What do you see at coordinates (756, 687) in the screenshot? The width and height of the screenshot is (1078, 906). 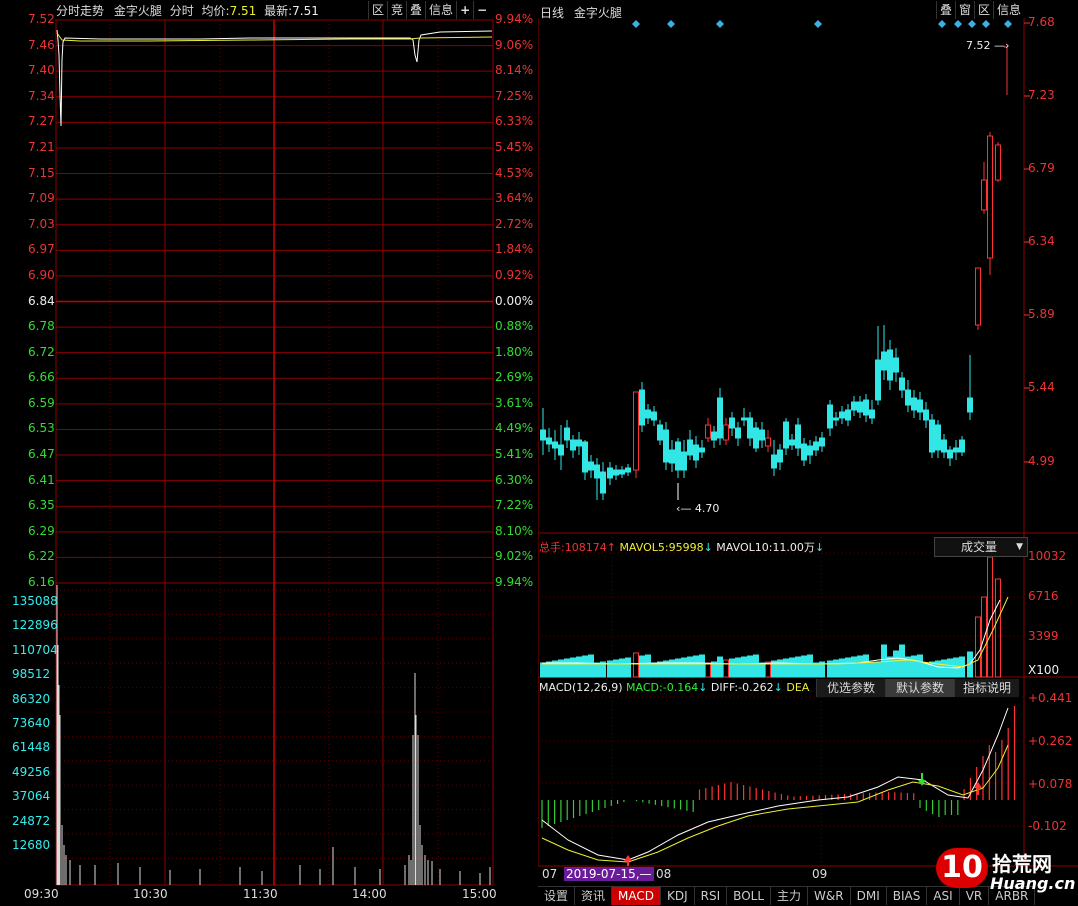 I see `diff-value: -0.262` at bounding box center [756, 687].